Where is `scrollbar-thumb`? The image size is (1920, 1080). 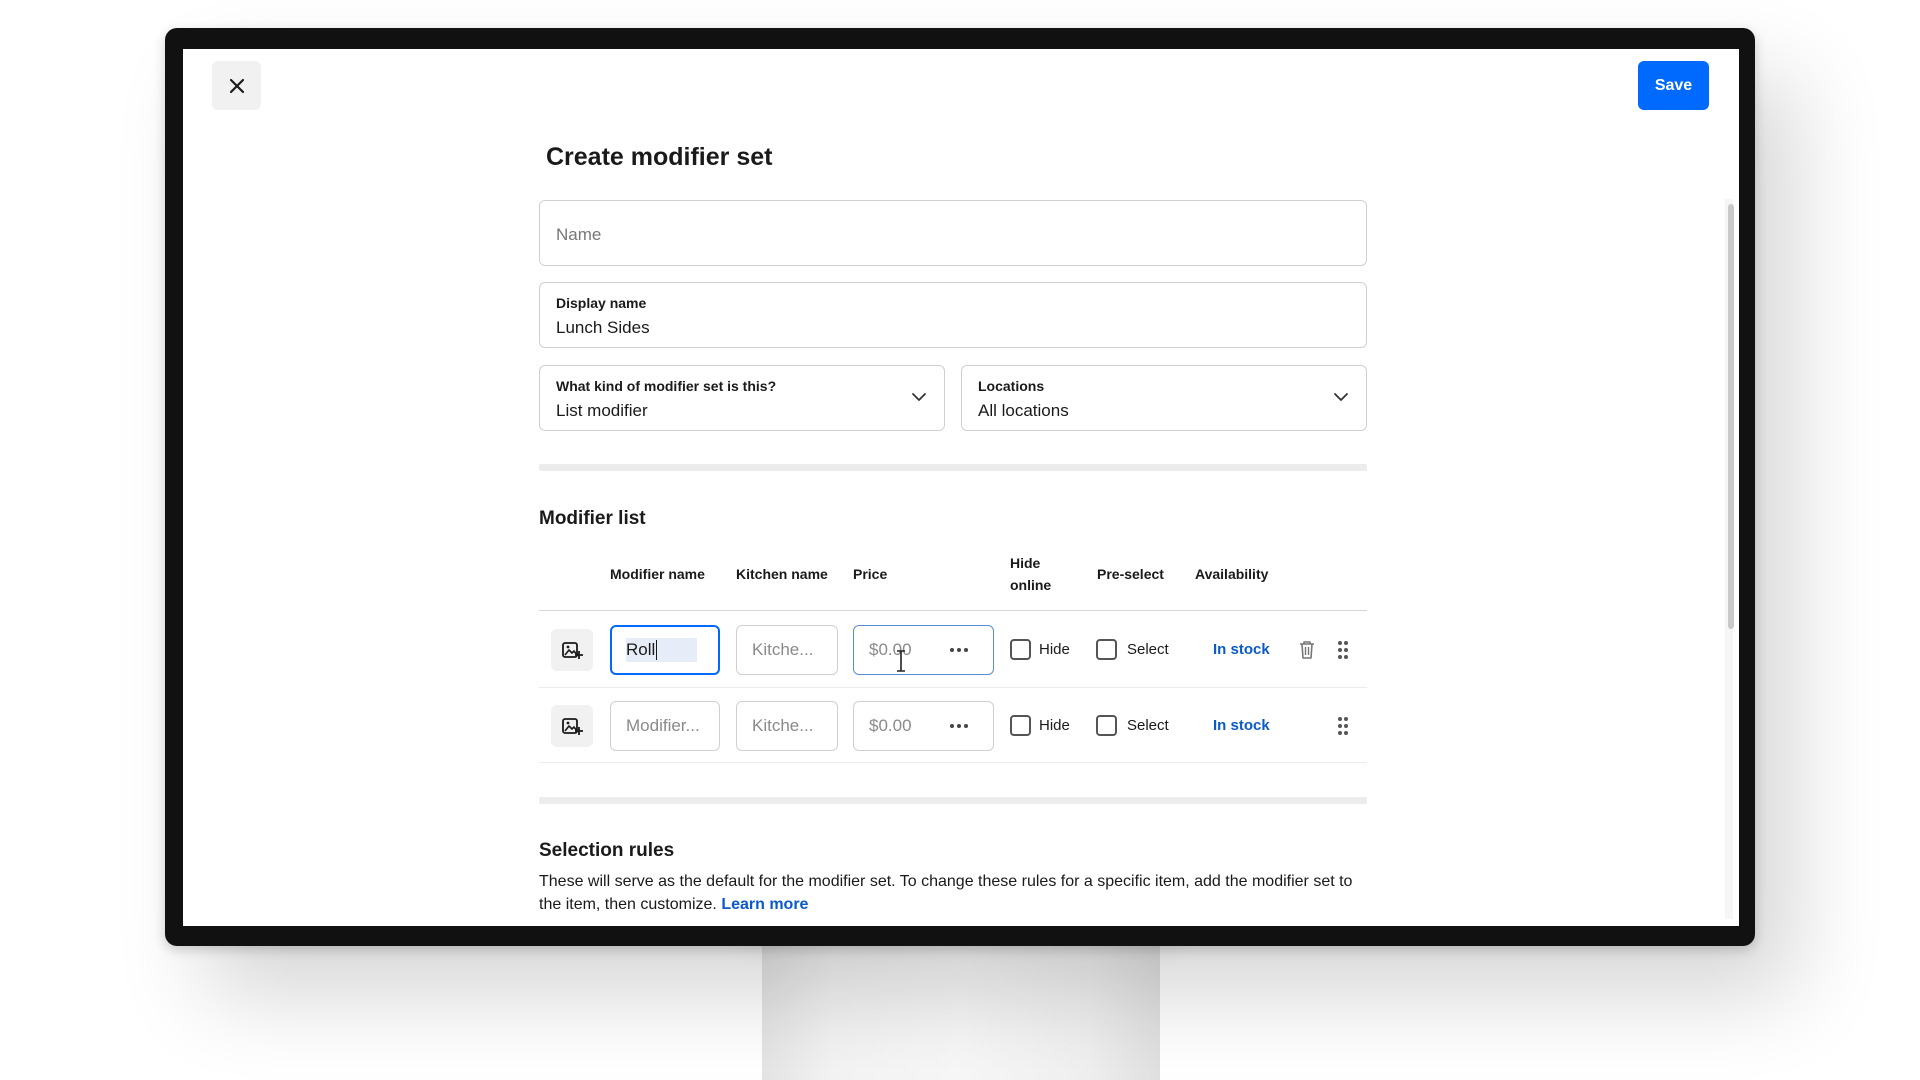
scrollbar-thumb is located at coordinates (1731, 416).